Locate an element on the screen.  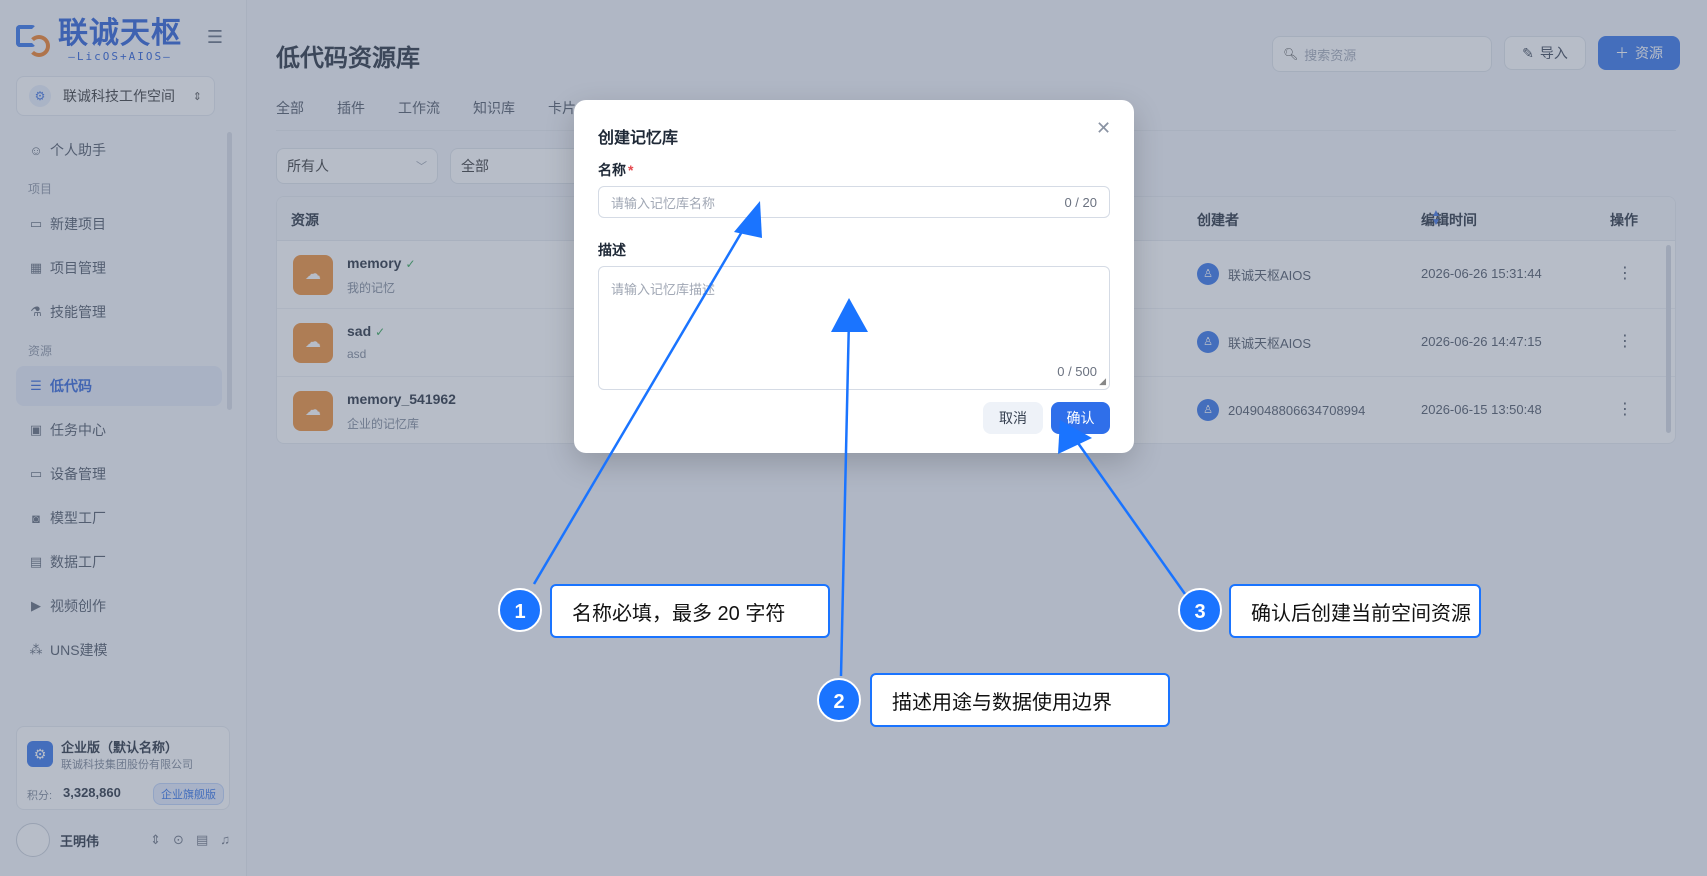
close-icon: ✕ is located at coordinates (1103, 128).